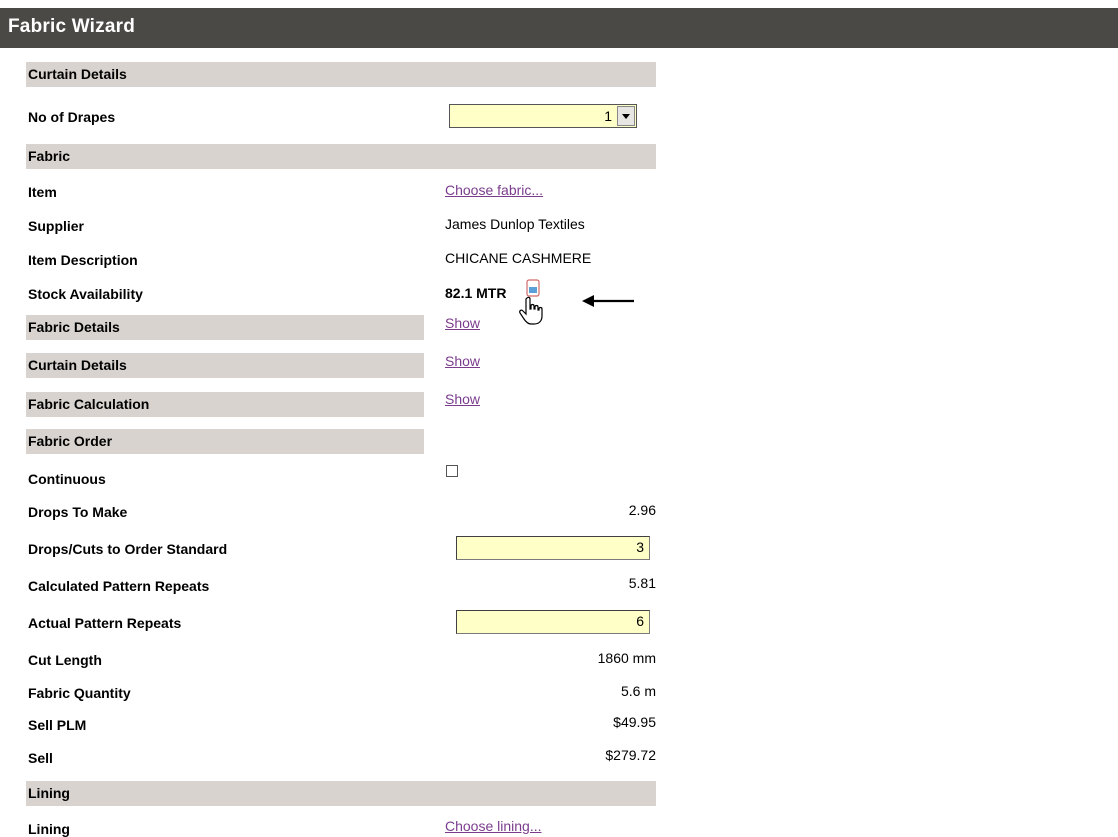 The height and width of the screenshot is (837, 1118). What do you see at coordinates (462, 399) in the screenshot?
I see `show-fabric-calculation-link: Show` at bounding box center [462, 399].